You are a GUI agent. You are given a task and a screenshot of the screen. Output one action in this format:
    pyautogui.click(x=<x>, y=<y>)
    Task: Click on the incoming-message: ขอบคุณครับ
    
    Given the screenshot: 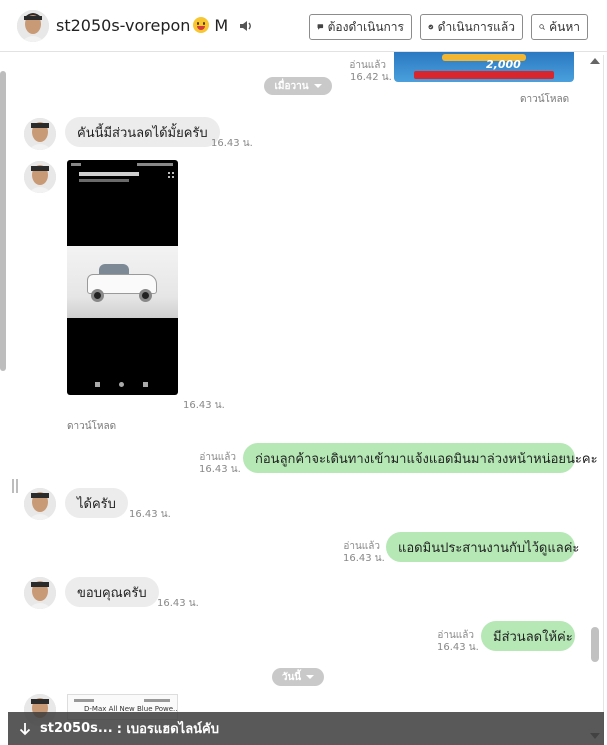 What is the action you would take?
    pyautogui.click(x=112, y=592)
    